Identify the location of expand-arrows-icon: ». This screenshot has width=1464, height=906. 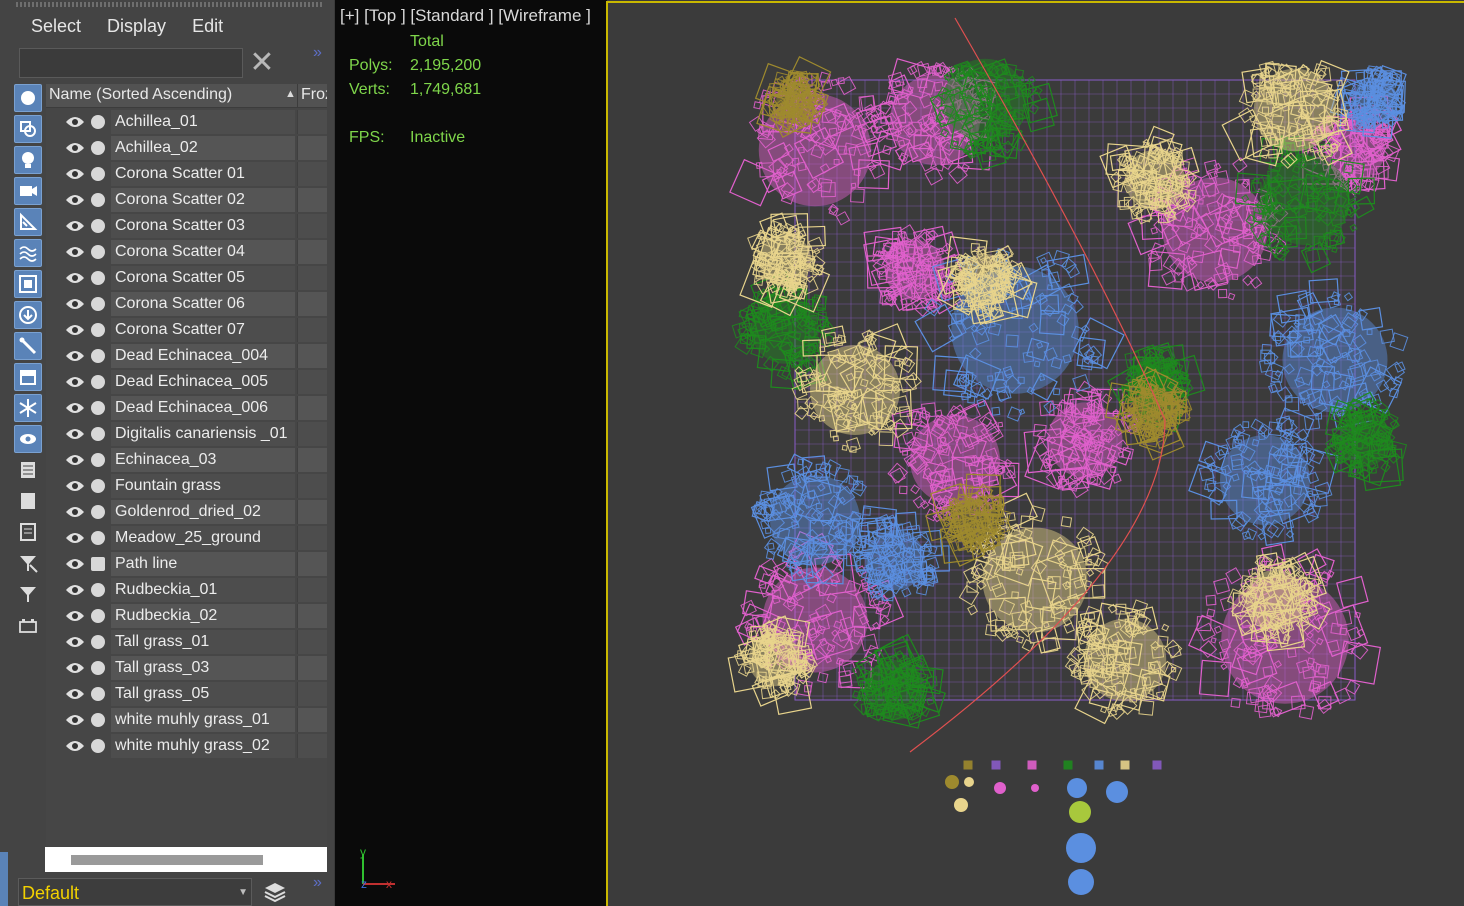
(317, 883).